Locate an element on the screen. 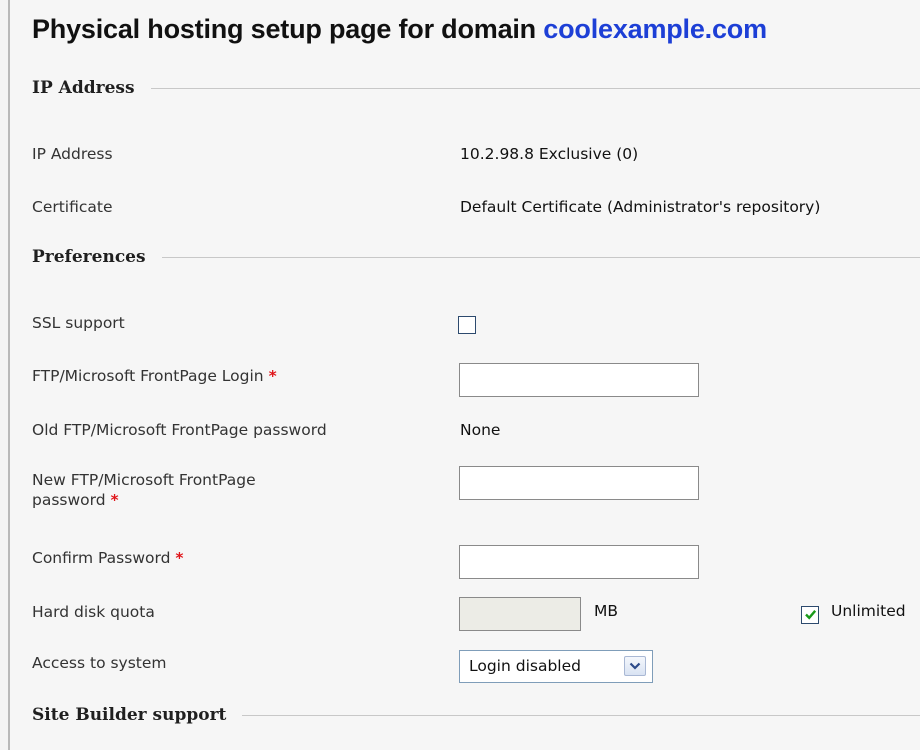 The height and width of the screenshot is (750, 920). domain-link: coolexample.com is located at coordinates (655, 29).